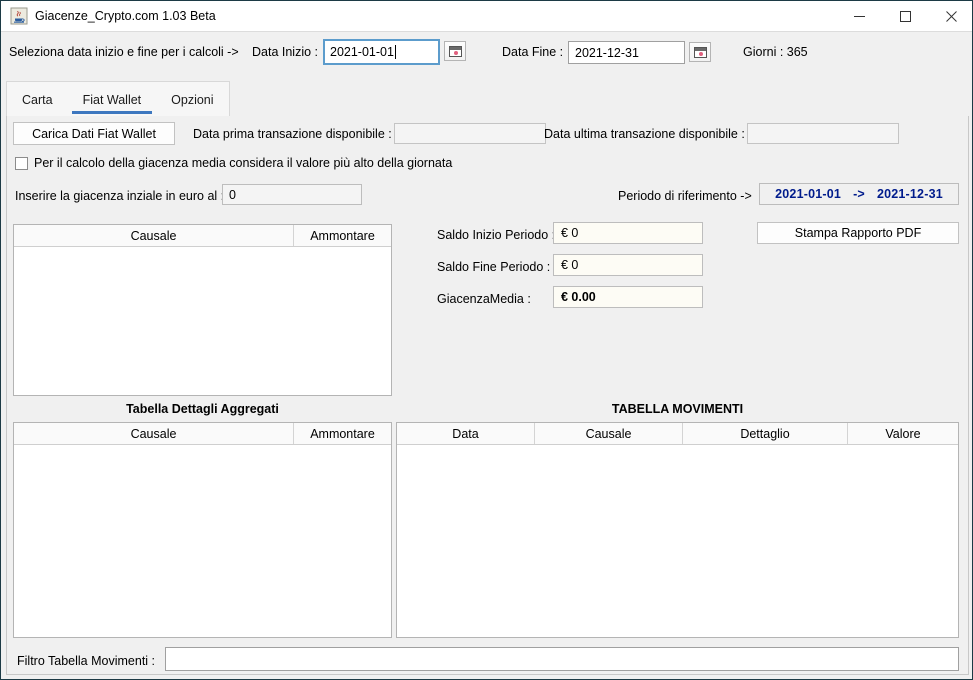  What do you see at coordinates (494, 267) in the screenshot?
I see `saldo-fine-label: Saldo Fine Periodo :` at bounding box center [494, 267].